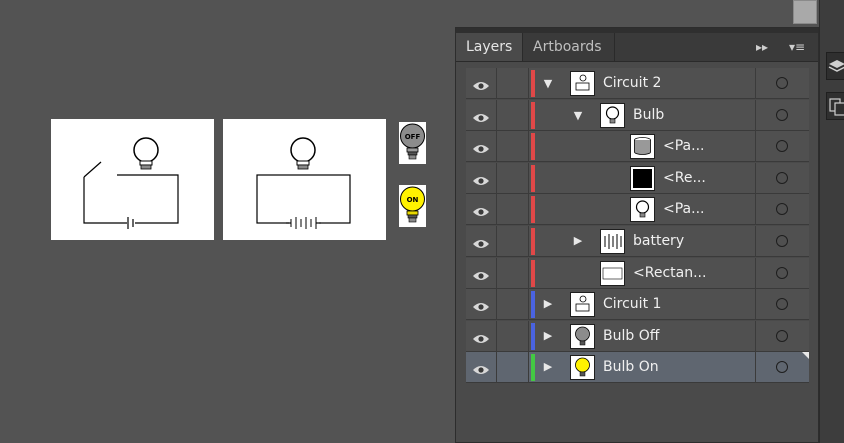 This screenshot has height=443, width=844. Describe the element at coordinates (632, 304) in the screenshot. I see `layer-name: Circuit 1` at that location.